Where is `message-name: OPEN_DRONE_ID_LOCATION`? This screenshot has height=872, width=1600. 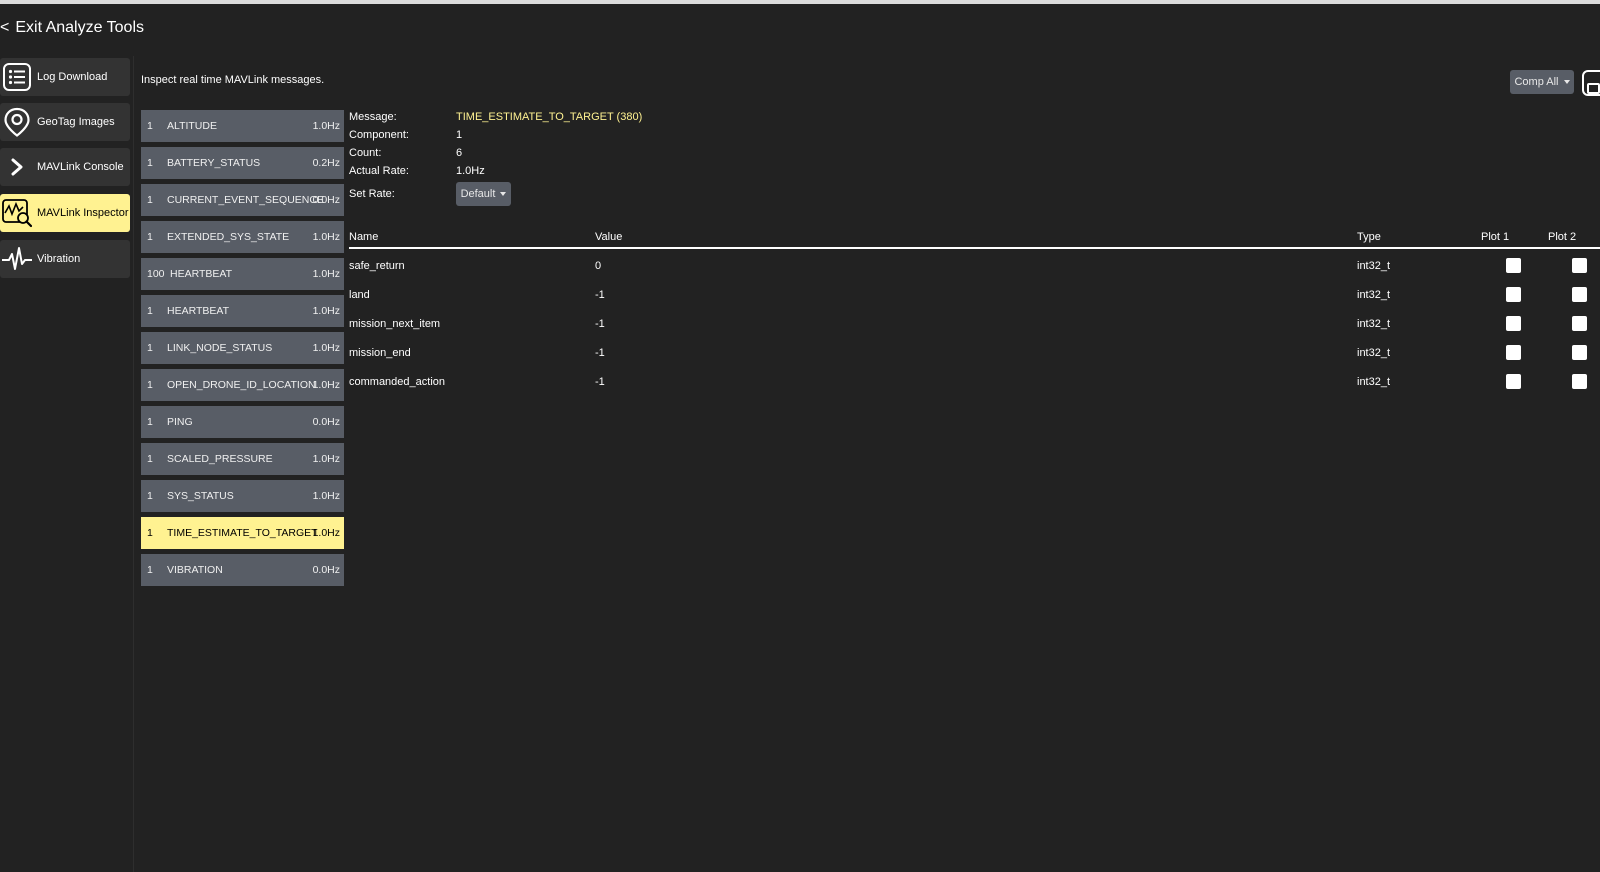
message-name: OPEN_DRONE_ID_LOCATION is located at coordinates (241, 385).